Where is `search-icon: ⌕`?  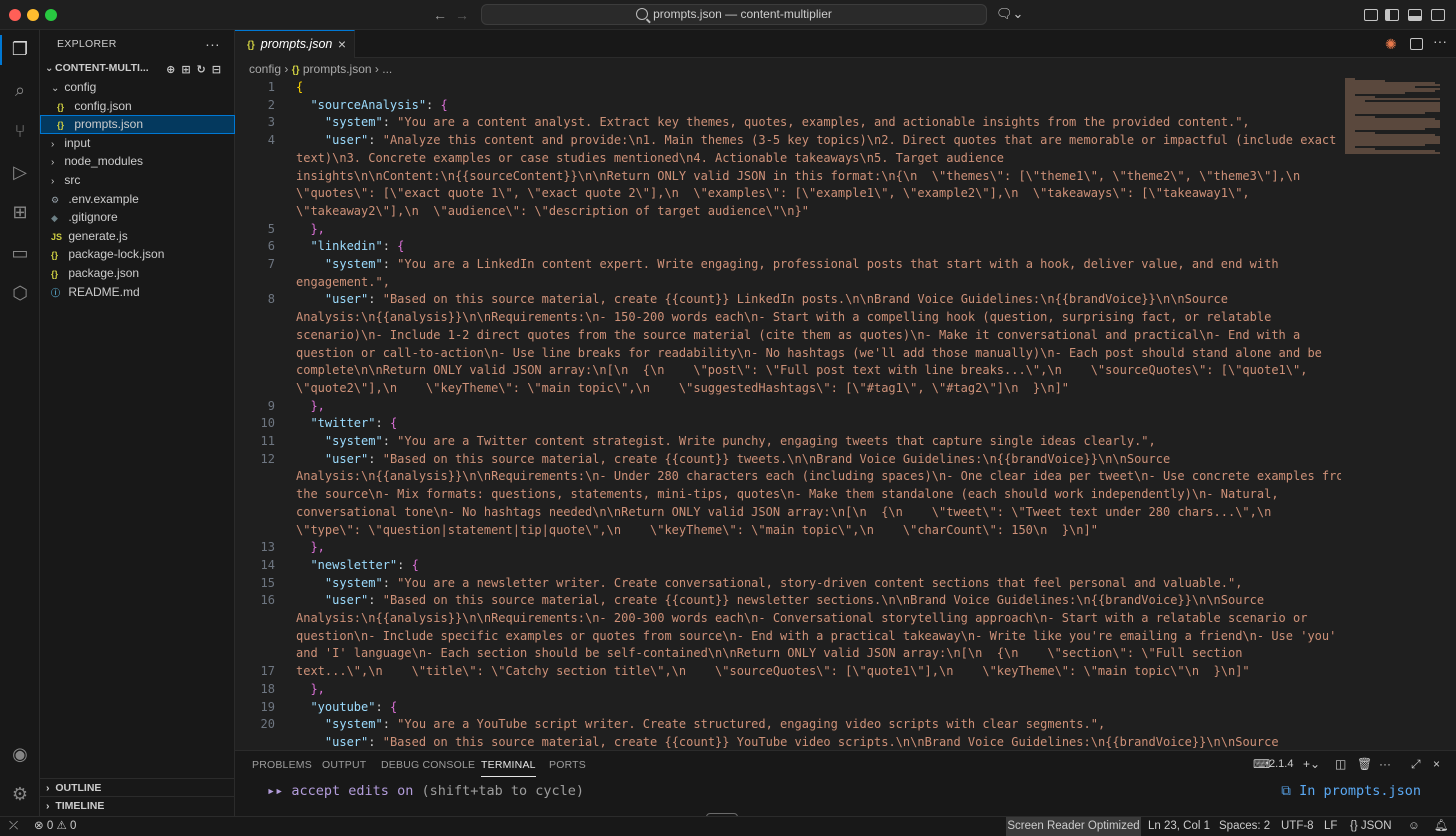 search-icon: ⌕ is located at coordinates (20, 90).